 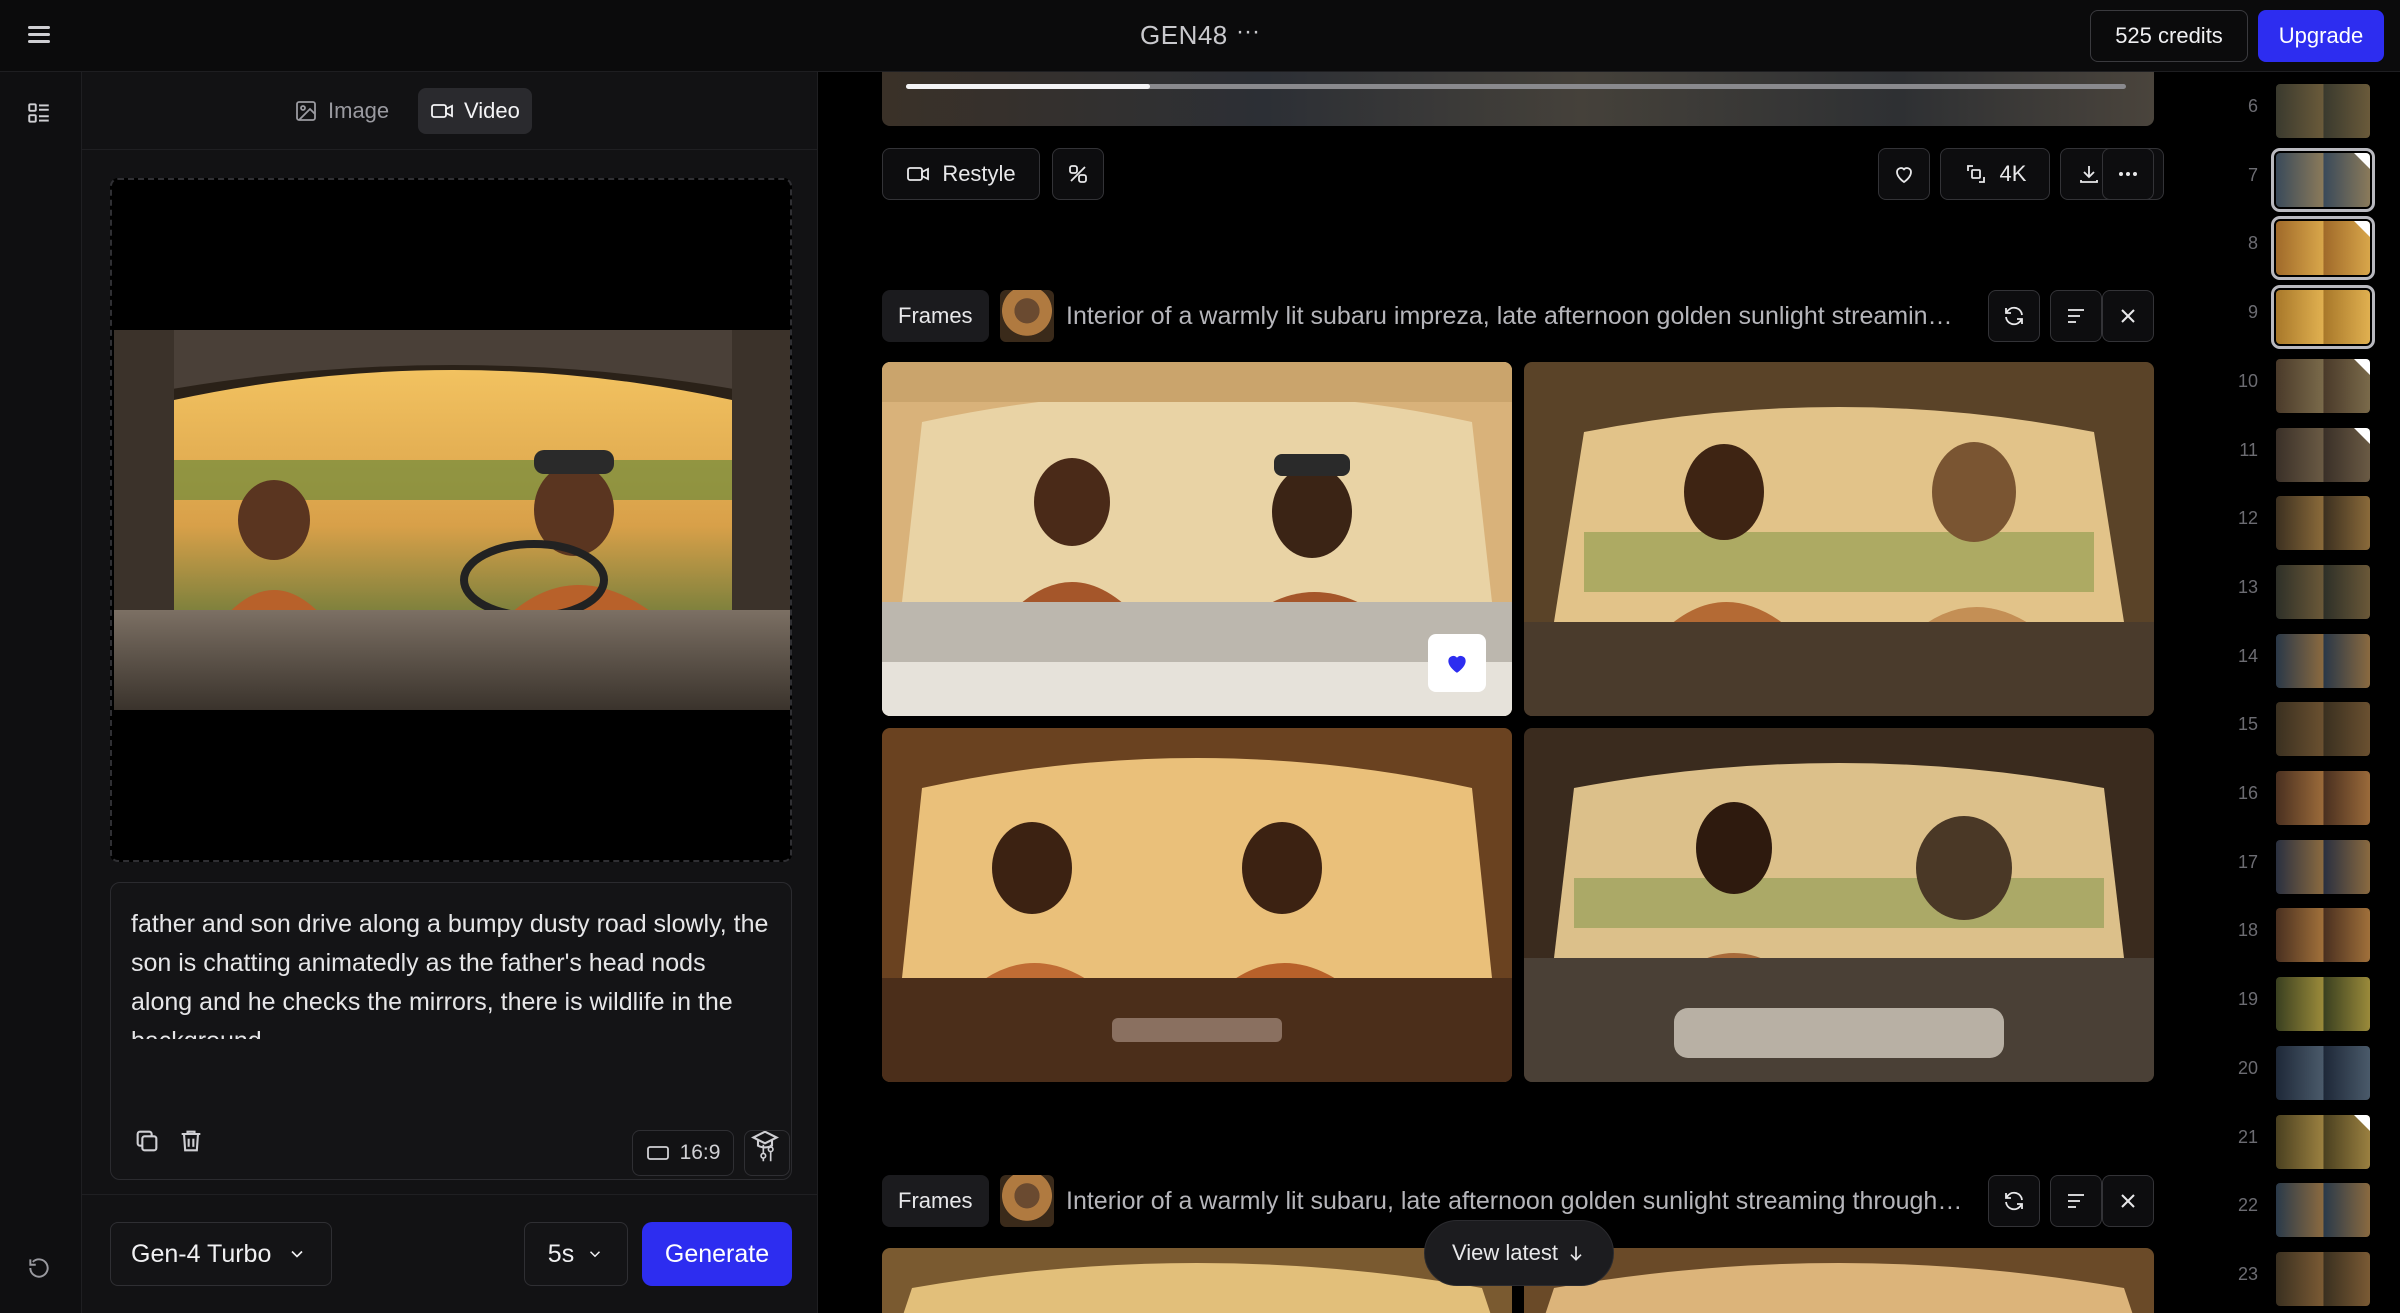 What do you see at coordinates (2247, 793) in the screenshot?
I see `timeline-item-number: 16` at bounding box center [2247, 793].